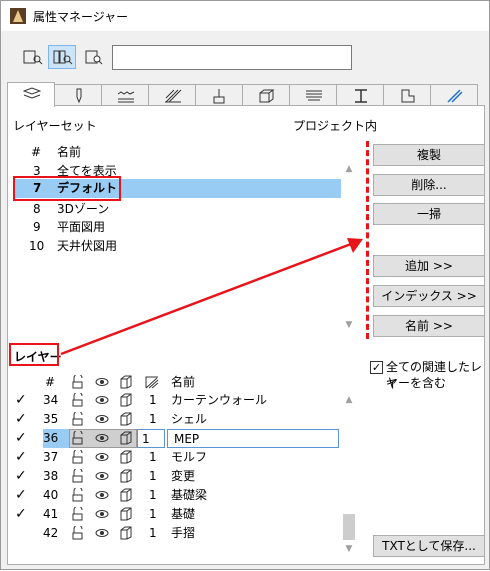 This screenshot has height=571, width=490. What do you see at coordinates (51, 457) in the screenshot?
I see `layer-num: 37` at bounding box center [51, 457].